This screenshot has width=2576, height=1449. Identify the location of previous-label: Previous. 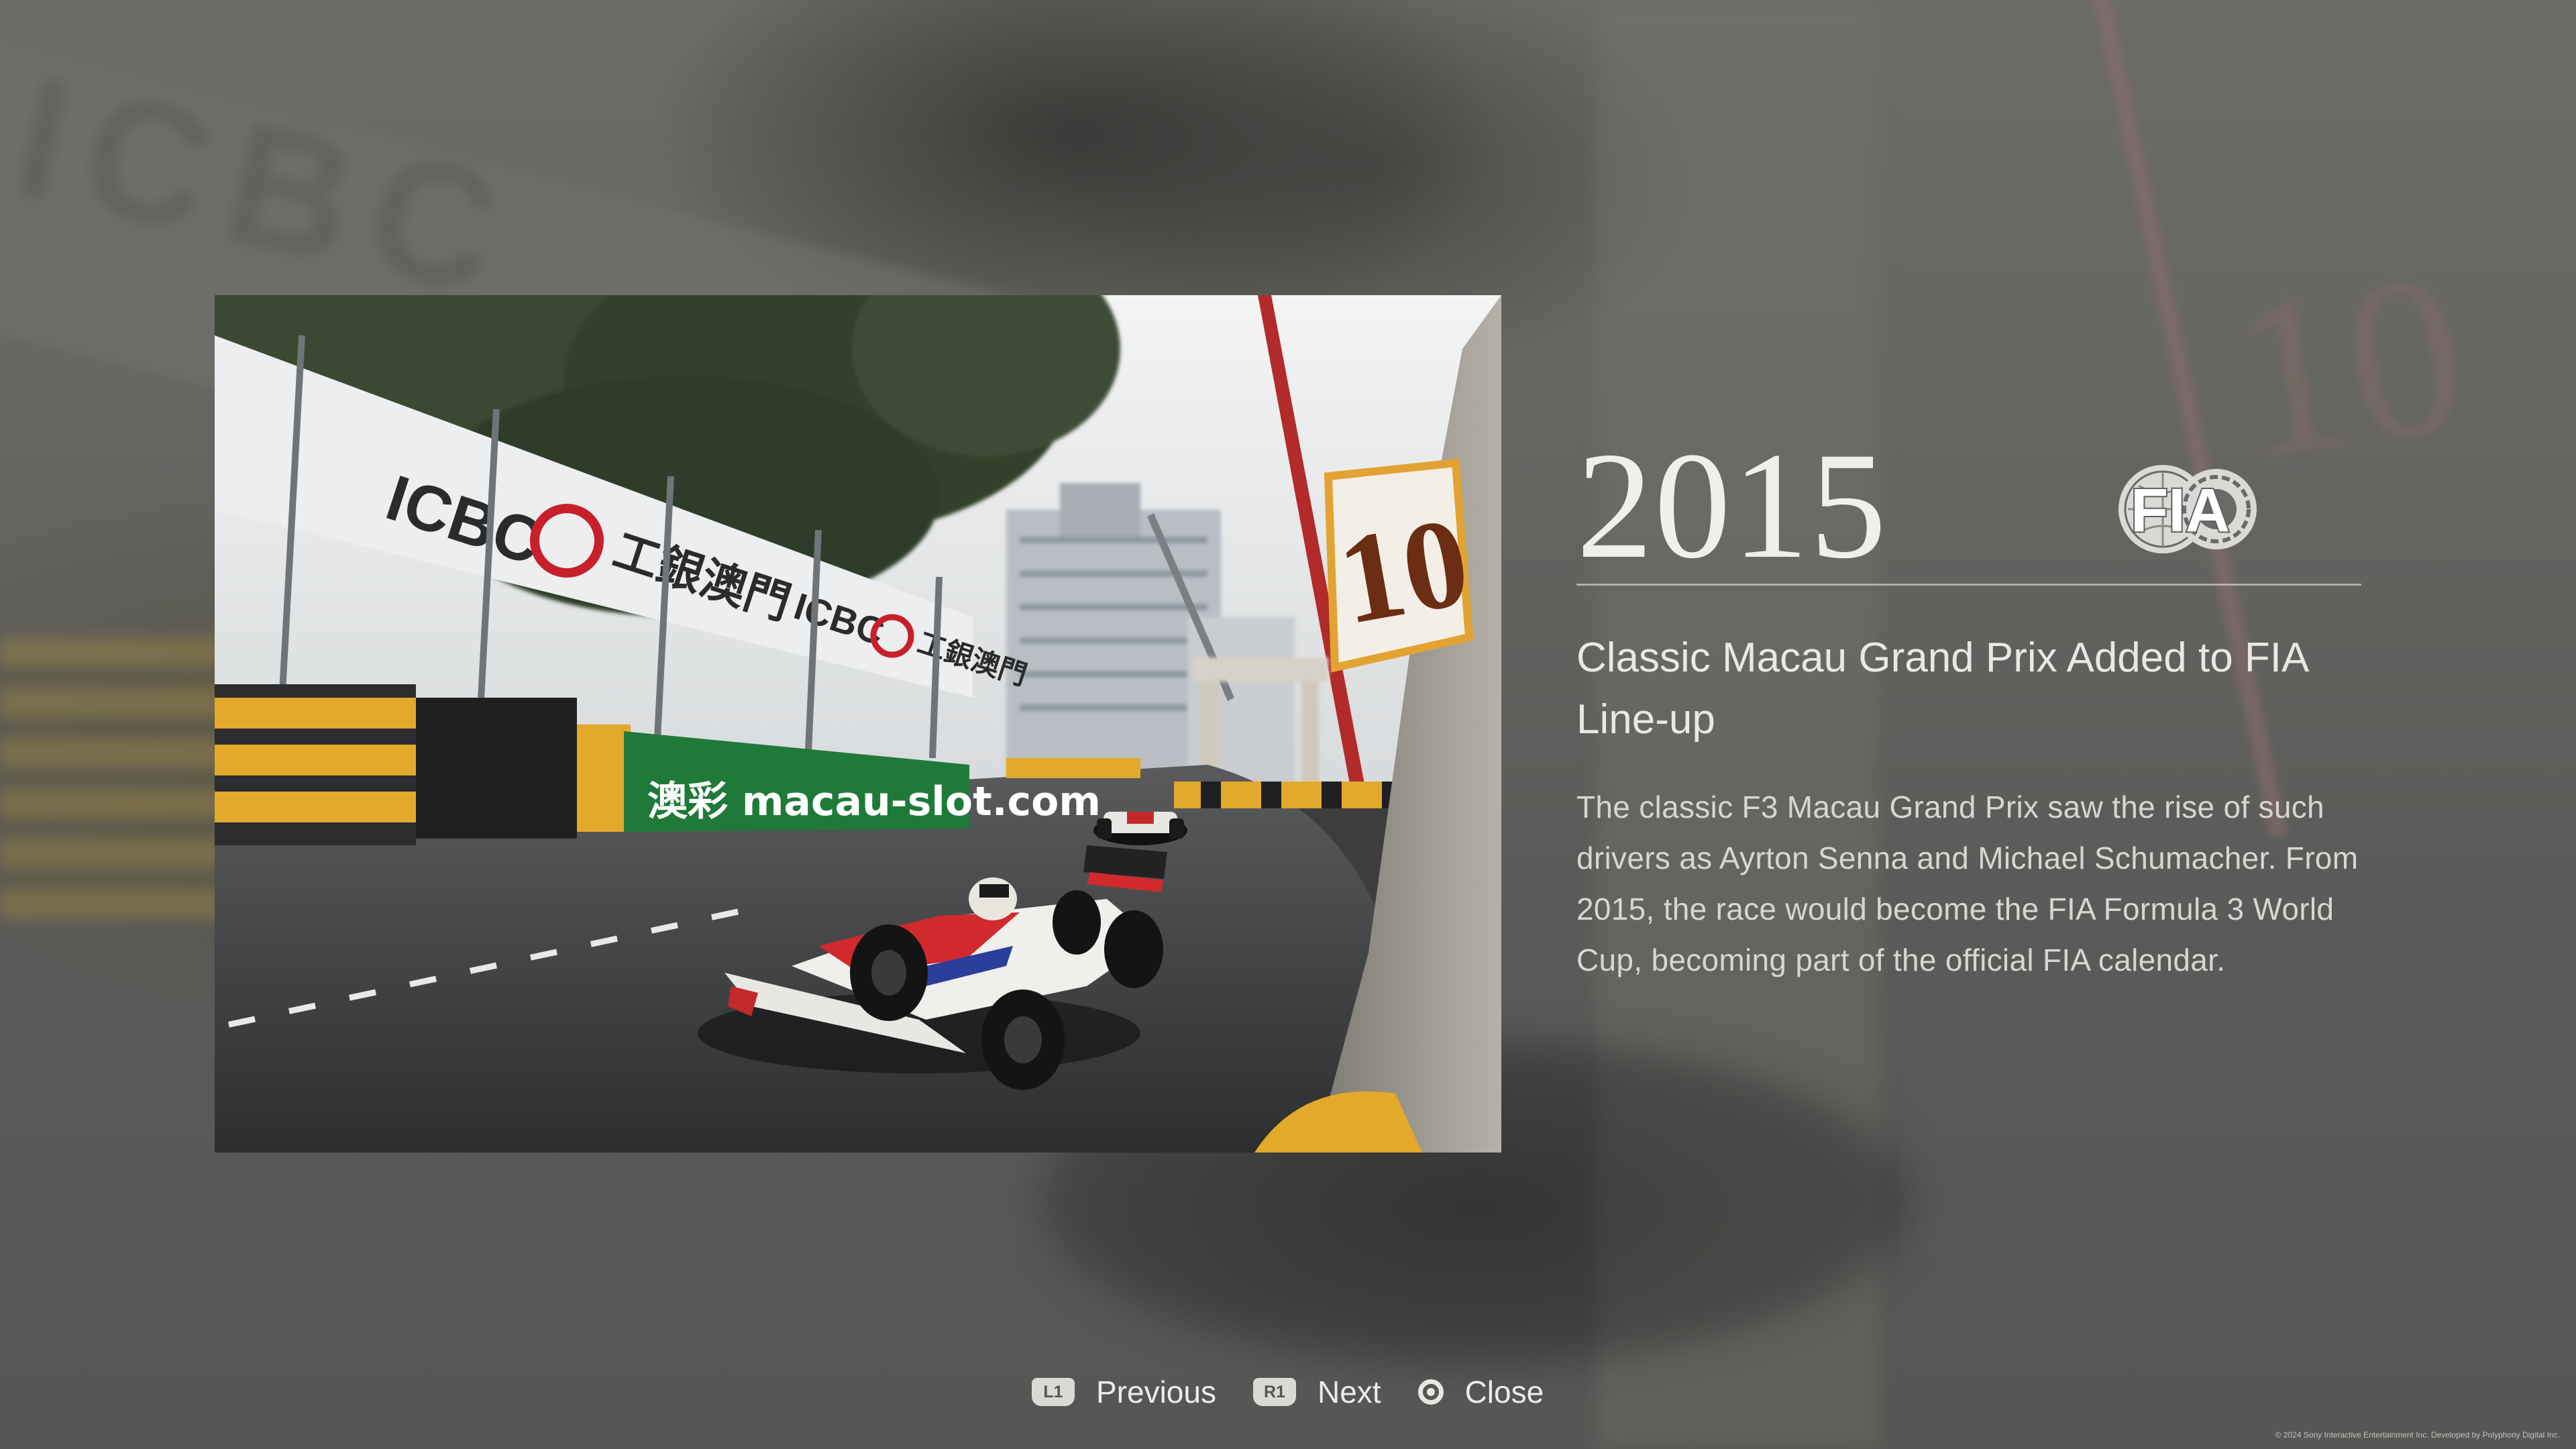
(1156, 1392).